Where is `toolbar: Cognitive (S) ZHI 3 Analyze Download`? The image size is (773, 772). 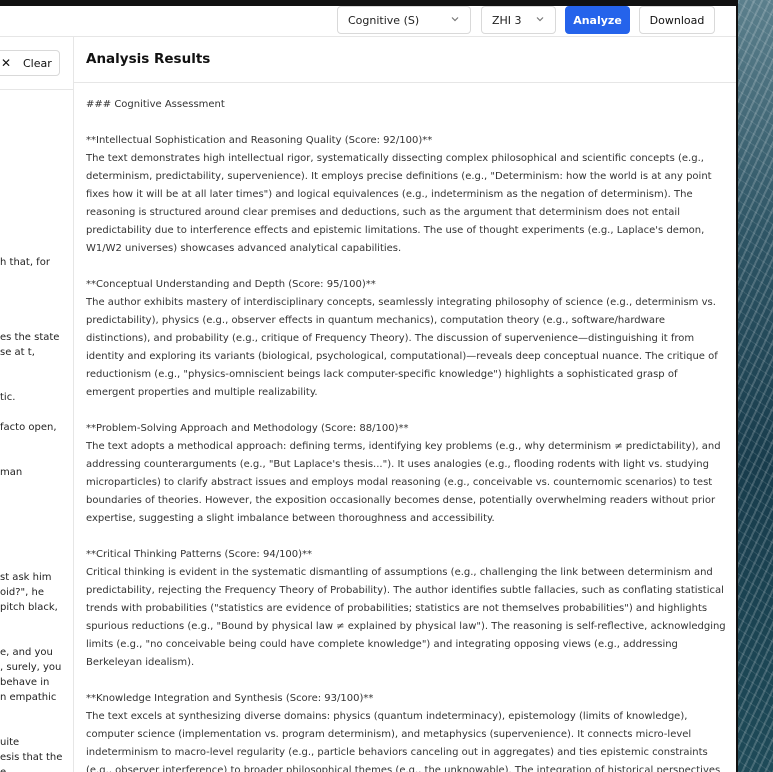
toolbar: Cognitive (S) ZHI 3 Analyze Download is located at coordinates (368, 21).